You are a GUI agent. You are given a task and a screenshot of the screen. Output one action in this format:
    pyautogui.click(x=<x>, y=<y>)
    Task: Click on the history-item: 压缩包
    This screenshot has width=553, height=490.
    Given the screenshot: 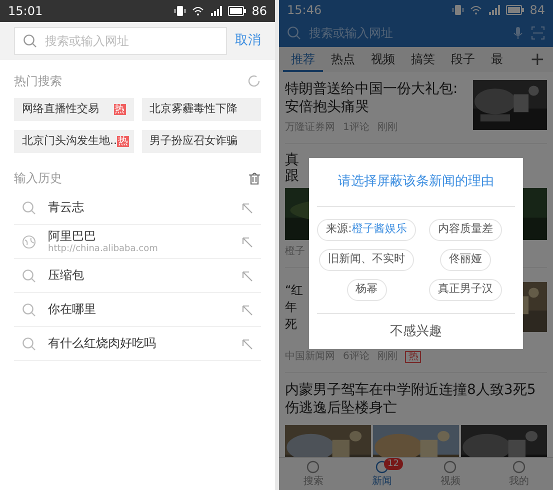 What is the action you would take?
    pyautogui.click(x=137, y=276)
    